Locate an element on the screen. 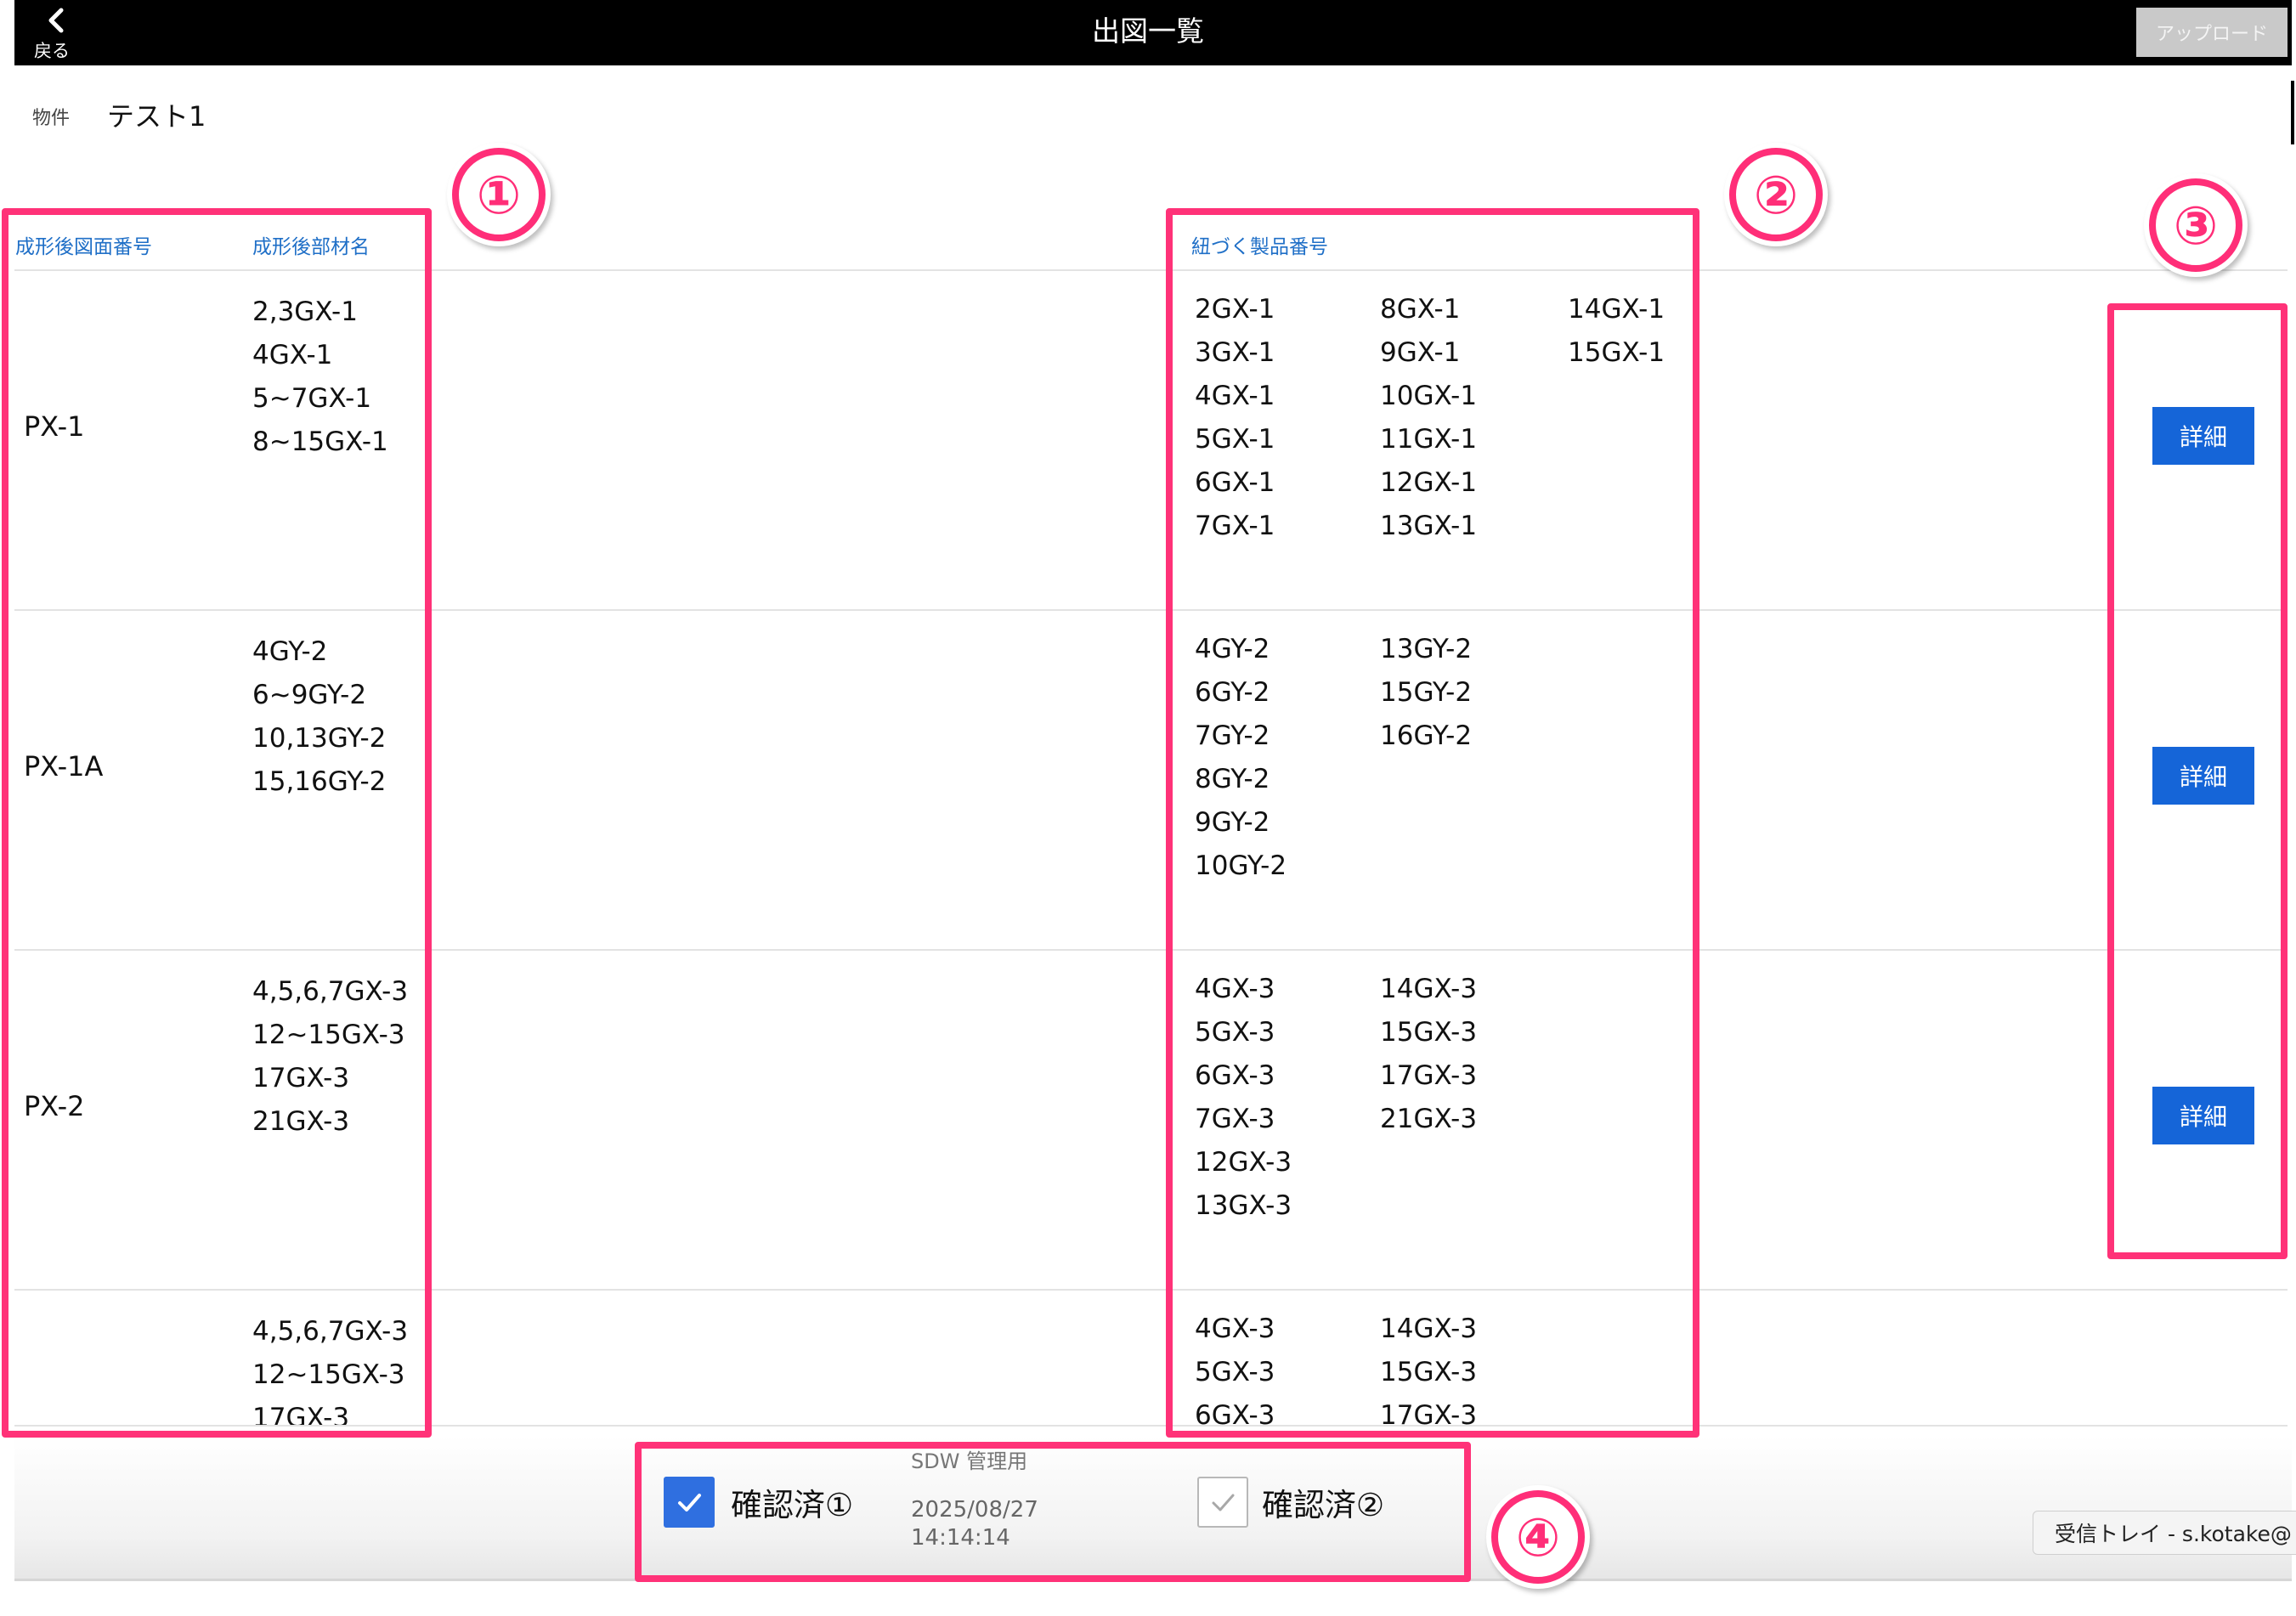 The width and height of the screenshot is (2296, 1616). inbox-tab: 受信トレイ - s.kotake@ is located at coordinates (2164, 1533).